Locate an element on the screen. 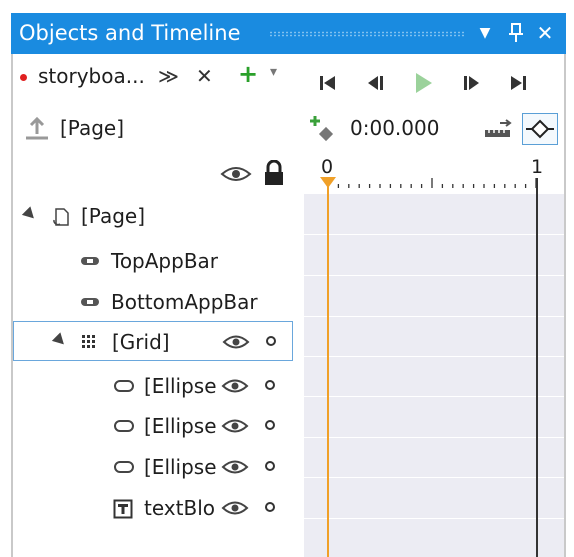  tree-row-bottomappbar: BottomAppBar is located at coordinates (152, 302).